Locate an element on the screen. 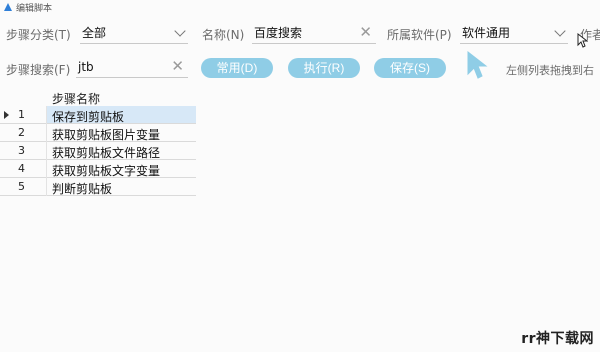 The image size is (600, 352). current-row-marker-icon is located at coordinates (6, 115).